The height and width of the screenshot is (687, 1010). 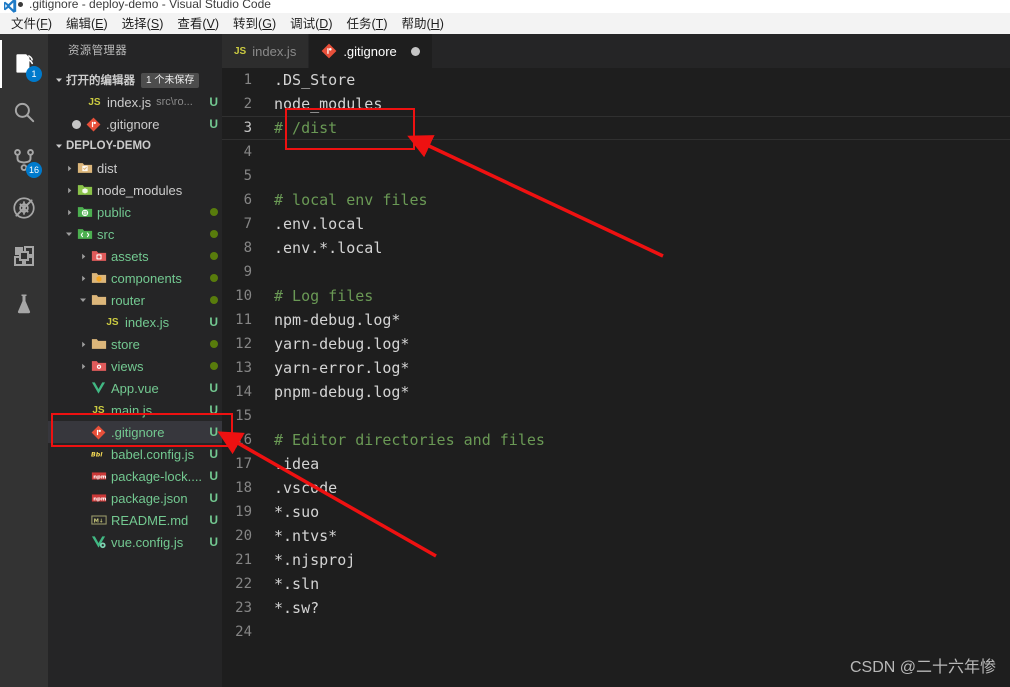 What do you see at coordinates (351, 200) in the screenshot?
I see `line-text: # local env files` at bounding box center [351, 200].